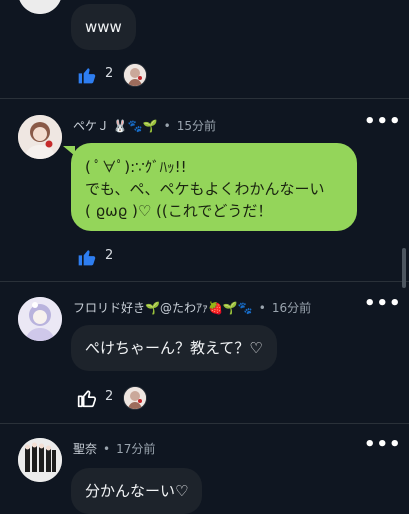 This screenshot has width=409, height=514. I want to click on comment-text: www, so click(103, 27).